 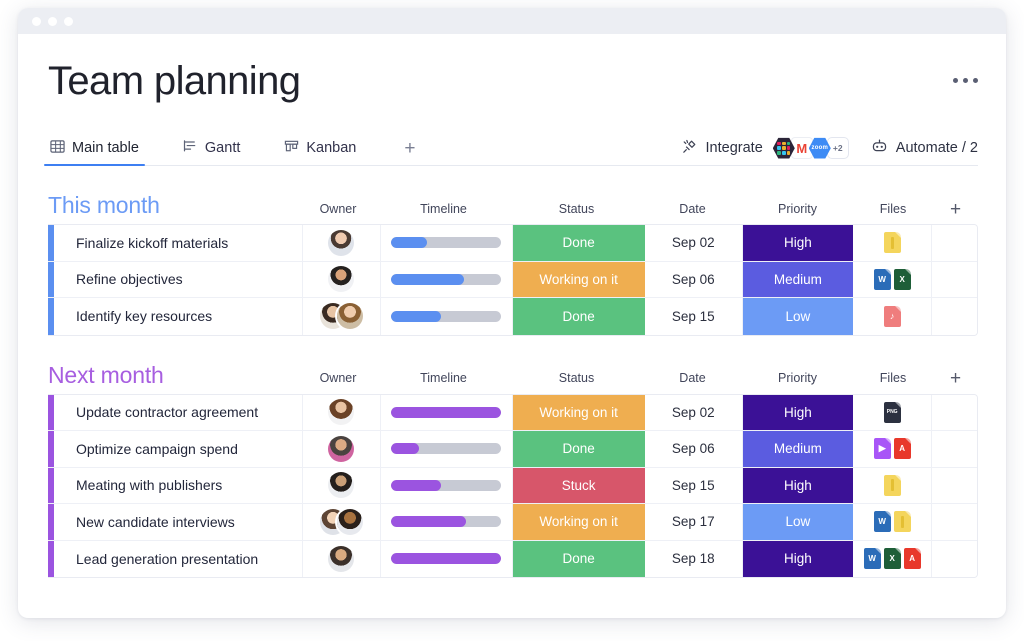 I want to click on window-dot-maximize, so click(x=68, y=21).